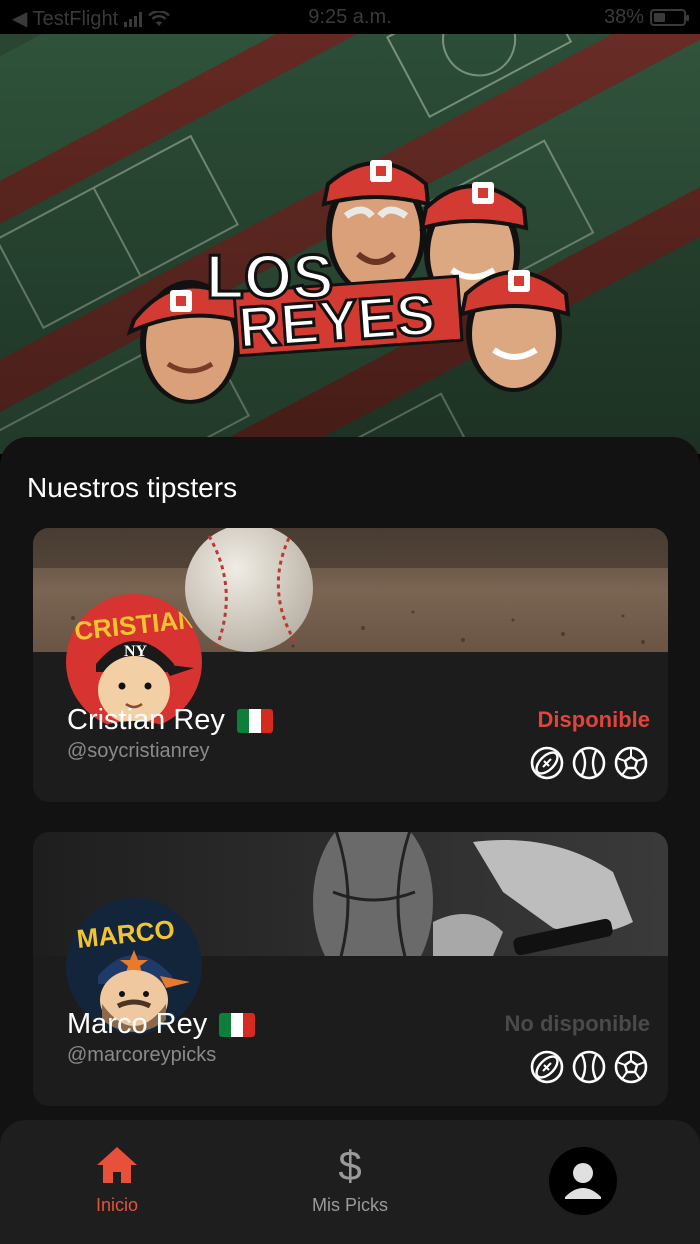 This screenshot has width=700, height=1244. I want to click on nav-home: Inicio, so click(117, 1182).